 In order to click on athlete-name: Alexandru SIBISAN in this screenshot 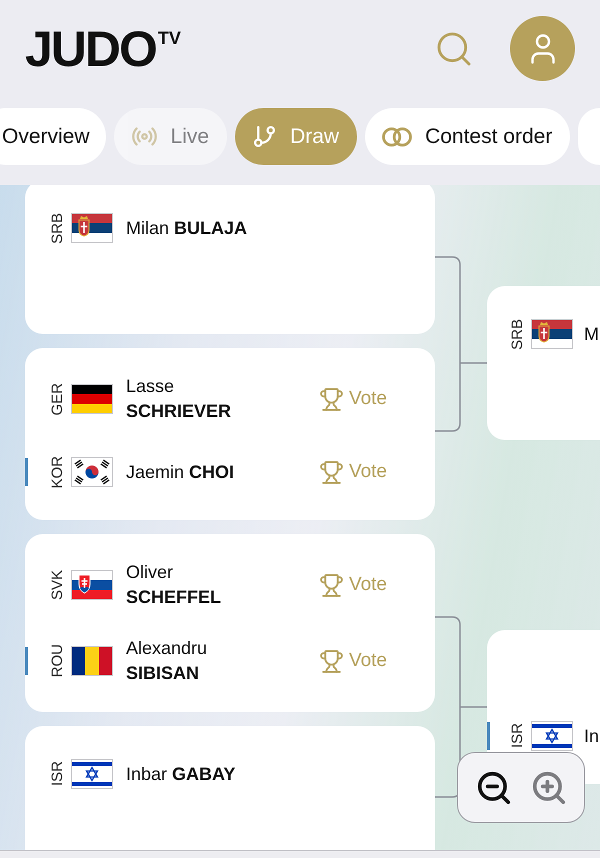, I will do `click(167, 661)`.